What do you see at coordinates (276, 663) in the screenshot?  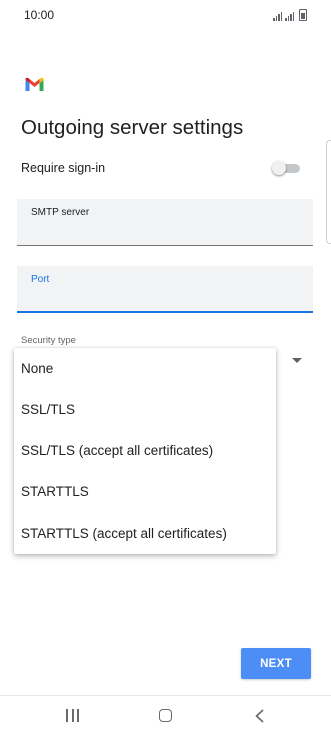 I see `next-button: NEXT` at bounding box center [276, 663].